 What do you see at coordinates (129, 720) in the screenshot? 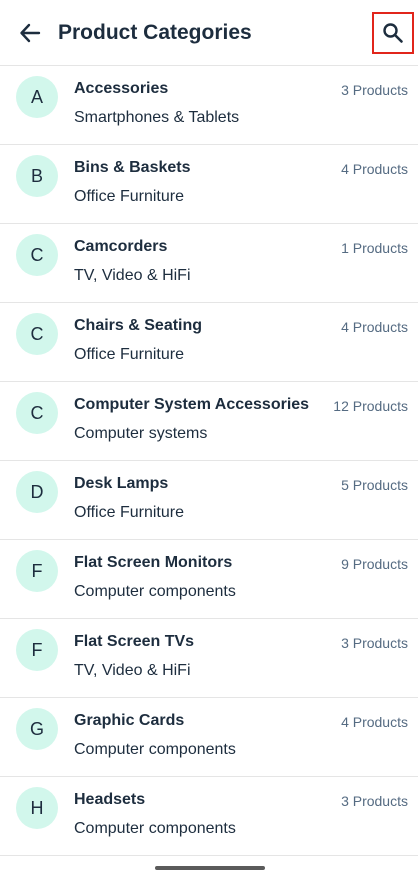
I see `category-name: Graphic Cards` at bounding box center [129, 720].